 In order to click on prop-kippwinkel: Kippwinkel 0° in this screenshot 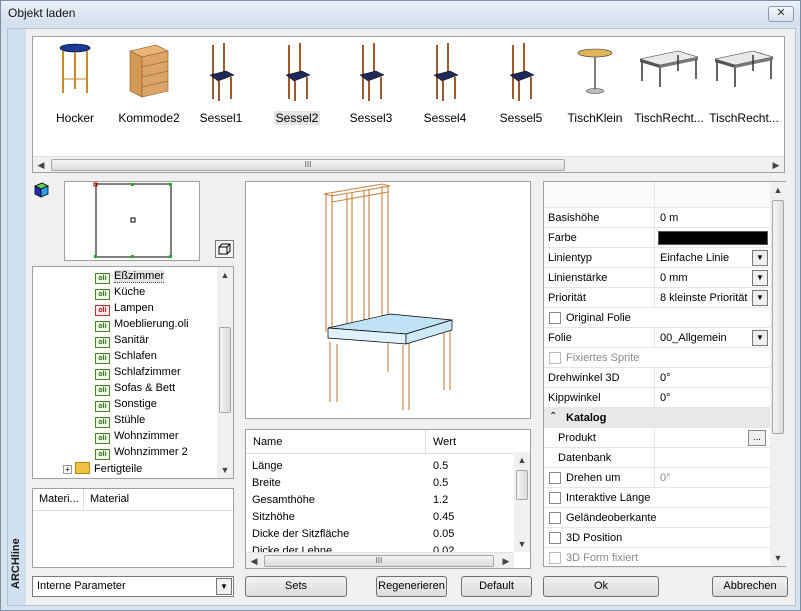, I will do `click(657, 398)`.